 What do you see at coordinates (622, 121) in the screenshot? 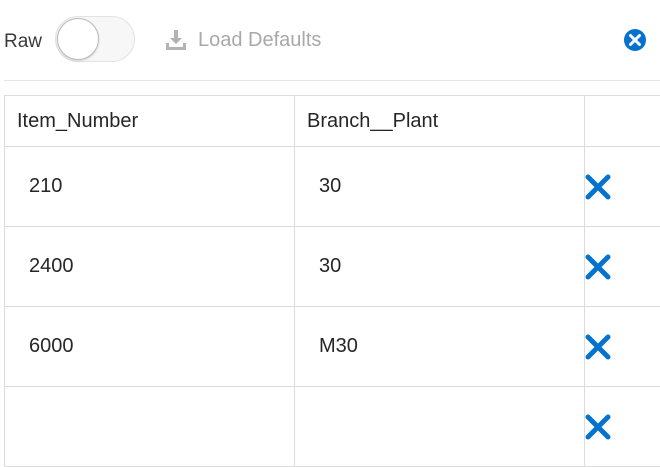
I see `column-header-actions` at bounding box center [622, 121].